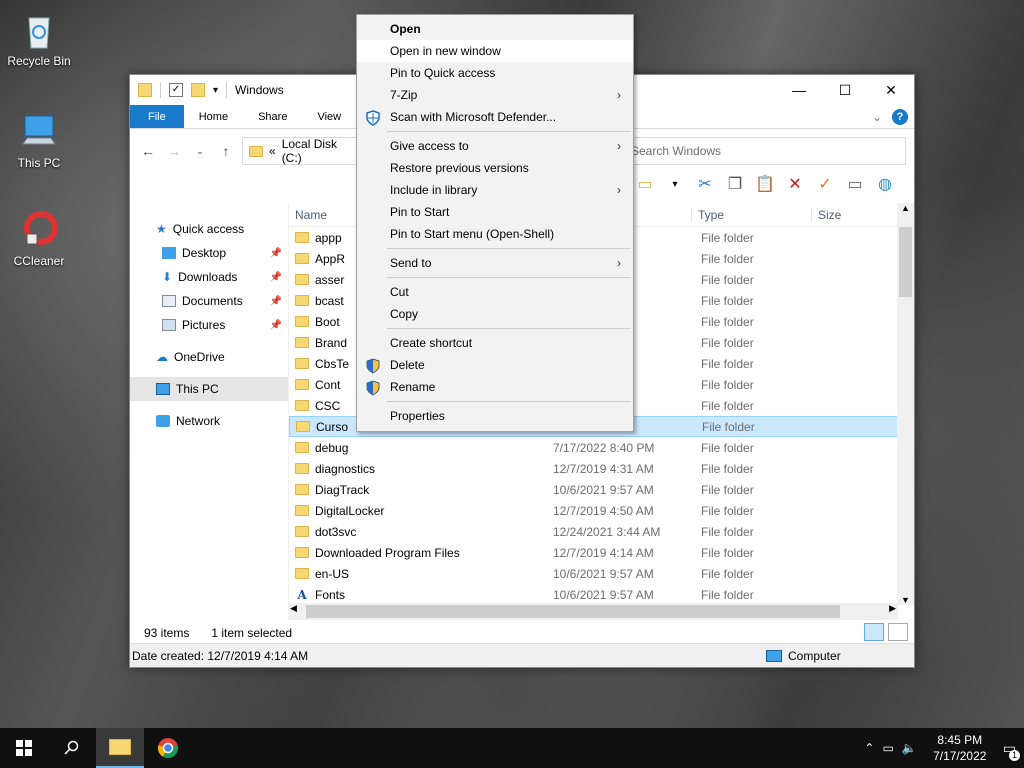  Describe the element at coordinates (209, 277) in the screenshot. I see `nav-downloads: ⬇ Downloads 📌` at that location.